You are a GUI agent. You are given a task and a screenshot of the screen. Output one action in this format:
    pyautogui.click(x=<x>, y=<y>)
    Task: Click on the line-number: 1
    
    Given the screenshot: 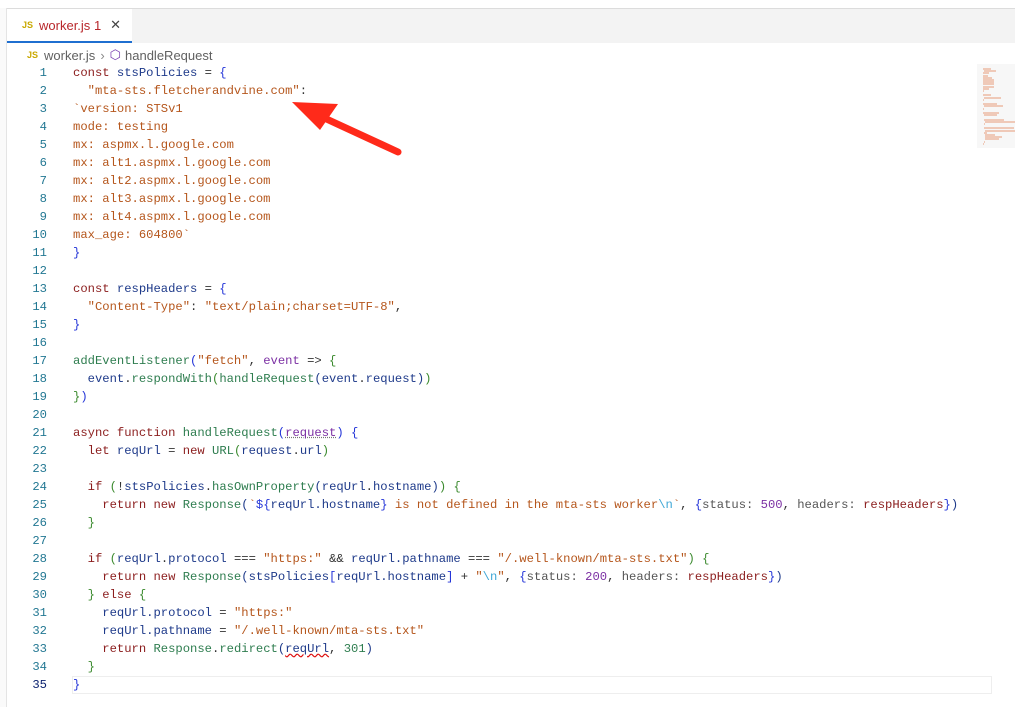 What is the action you would take?
    pyautogui.click(x=43, y=73)
    